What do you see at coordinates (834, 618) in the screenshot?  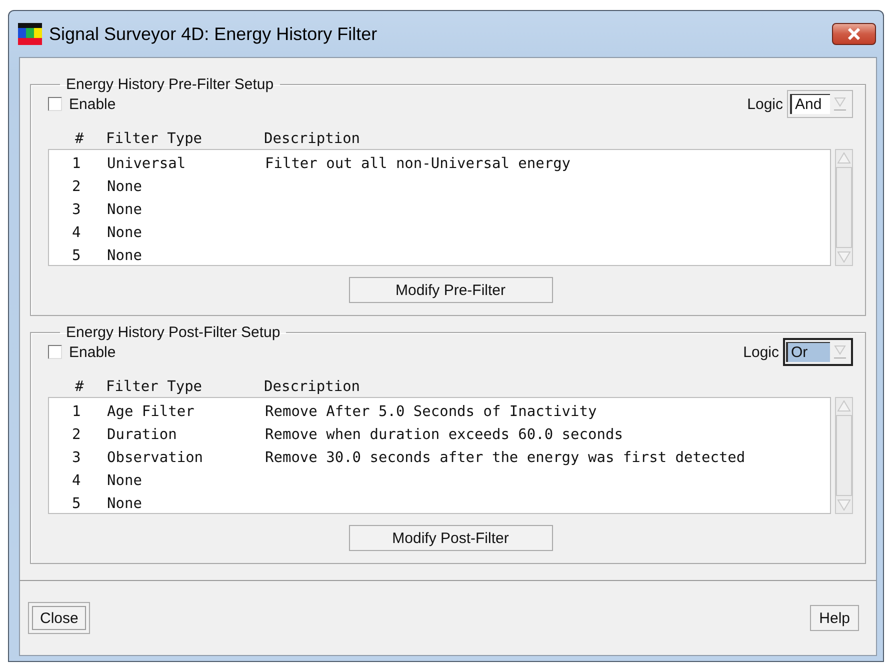 I see `dialog-button: Help` at bounding box center [834, 618].